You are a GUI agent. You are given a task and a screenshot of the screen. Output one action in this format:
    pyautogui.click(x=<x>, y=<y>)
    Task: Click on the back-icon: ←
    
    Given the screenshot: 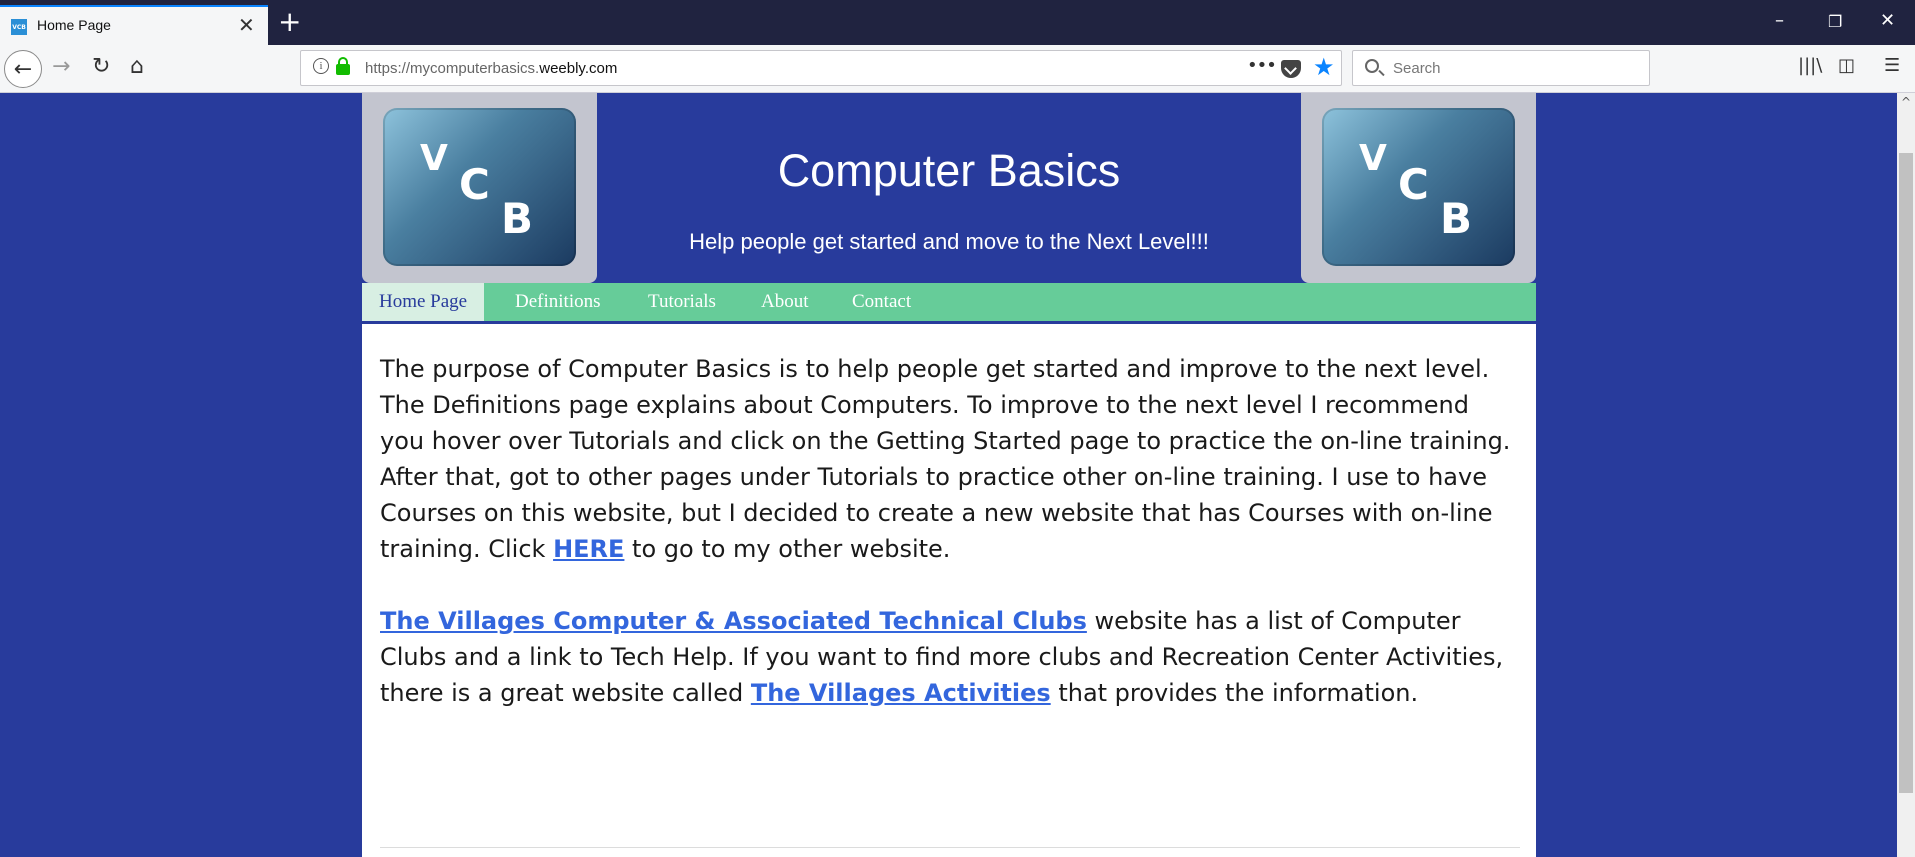 What is the action you would take?
    pyautogui.click(x=23, y=69)
    